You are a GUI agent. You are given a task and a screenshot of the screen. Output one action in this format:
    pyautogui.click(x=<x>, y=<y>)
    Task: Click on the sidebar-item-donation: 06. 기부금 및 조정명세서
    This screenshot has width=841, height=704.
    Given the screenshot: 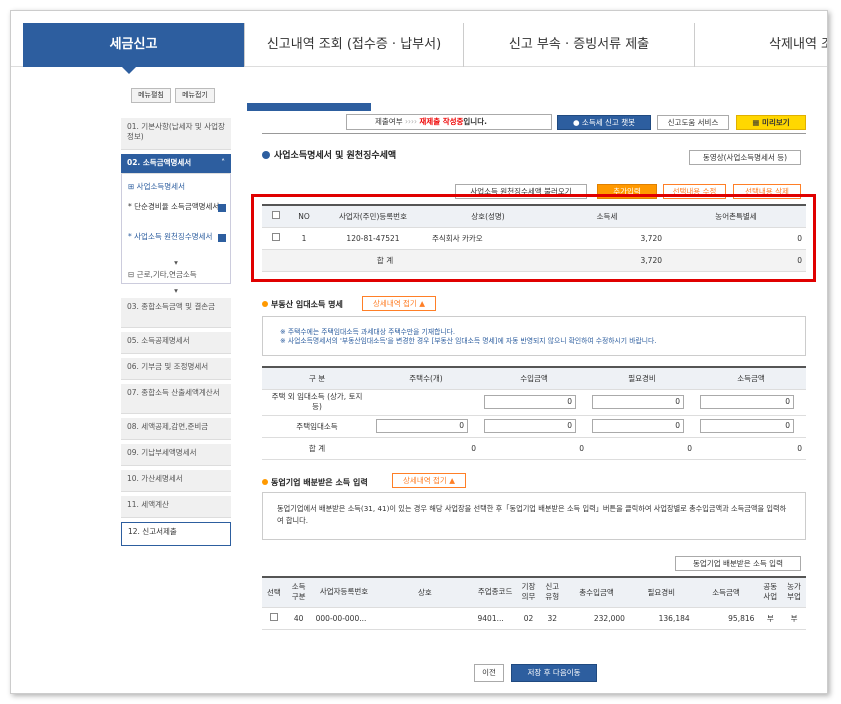 What is the action you would take?
    pyautogui.click(x=176, y=369)
    